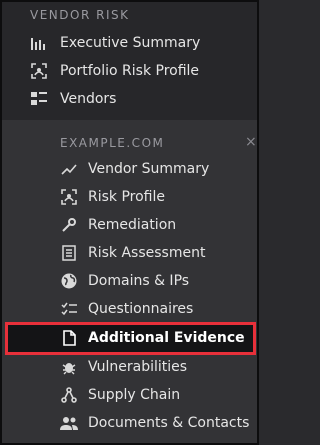  What do you see at coordinates (251, 142) in the screenshot?
I see `close-icon: ×` at bounding box center [251, 142].